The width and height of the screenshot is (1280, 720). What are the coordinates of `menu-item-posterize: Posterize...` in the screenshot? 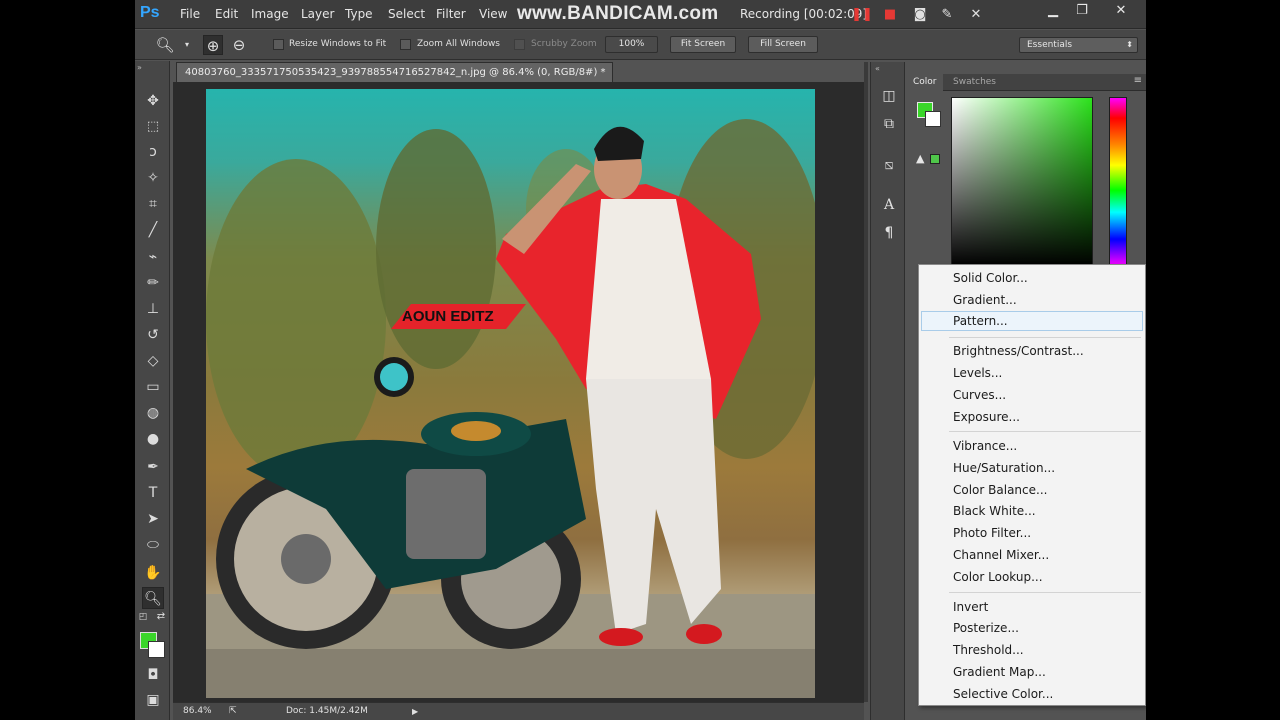 It's located at (1032, 628).